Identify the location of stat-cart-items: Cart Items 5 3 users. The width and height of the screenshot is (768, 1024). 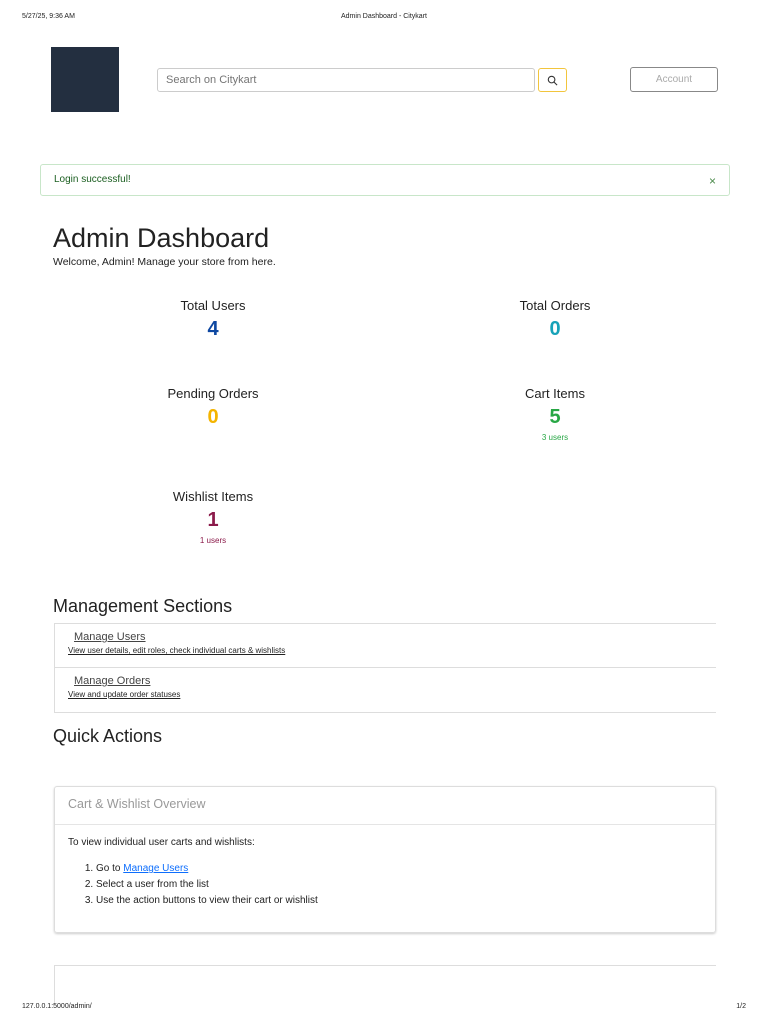
(555, 414).